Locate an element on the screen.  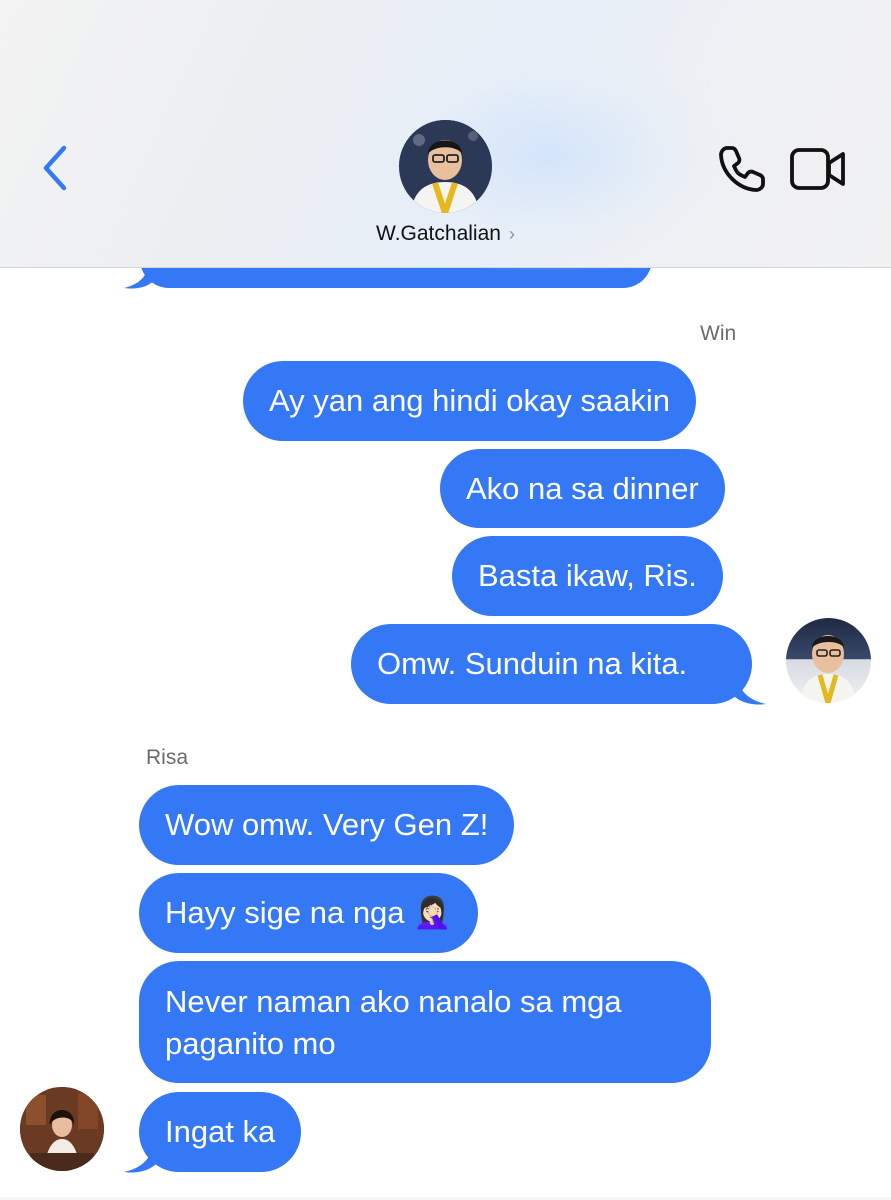
back-button is located at coordinates (58, 168).